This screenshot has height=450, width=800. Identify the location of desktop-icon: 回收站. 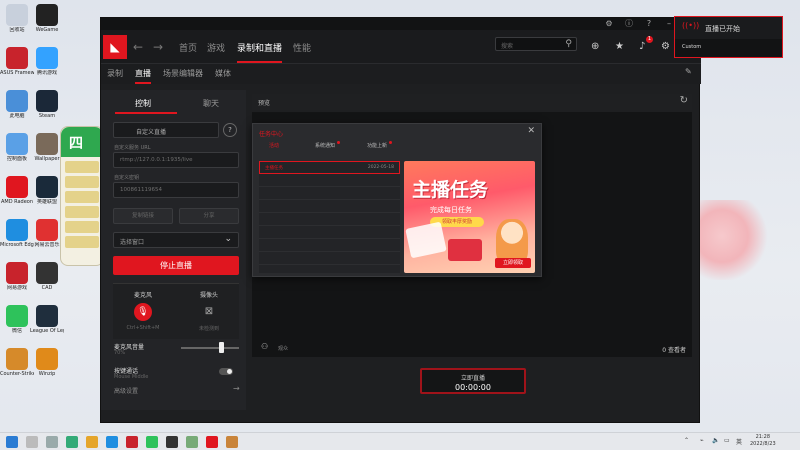
(17, 18).